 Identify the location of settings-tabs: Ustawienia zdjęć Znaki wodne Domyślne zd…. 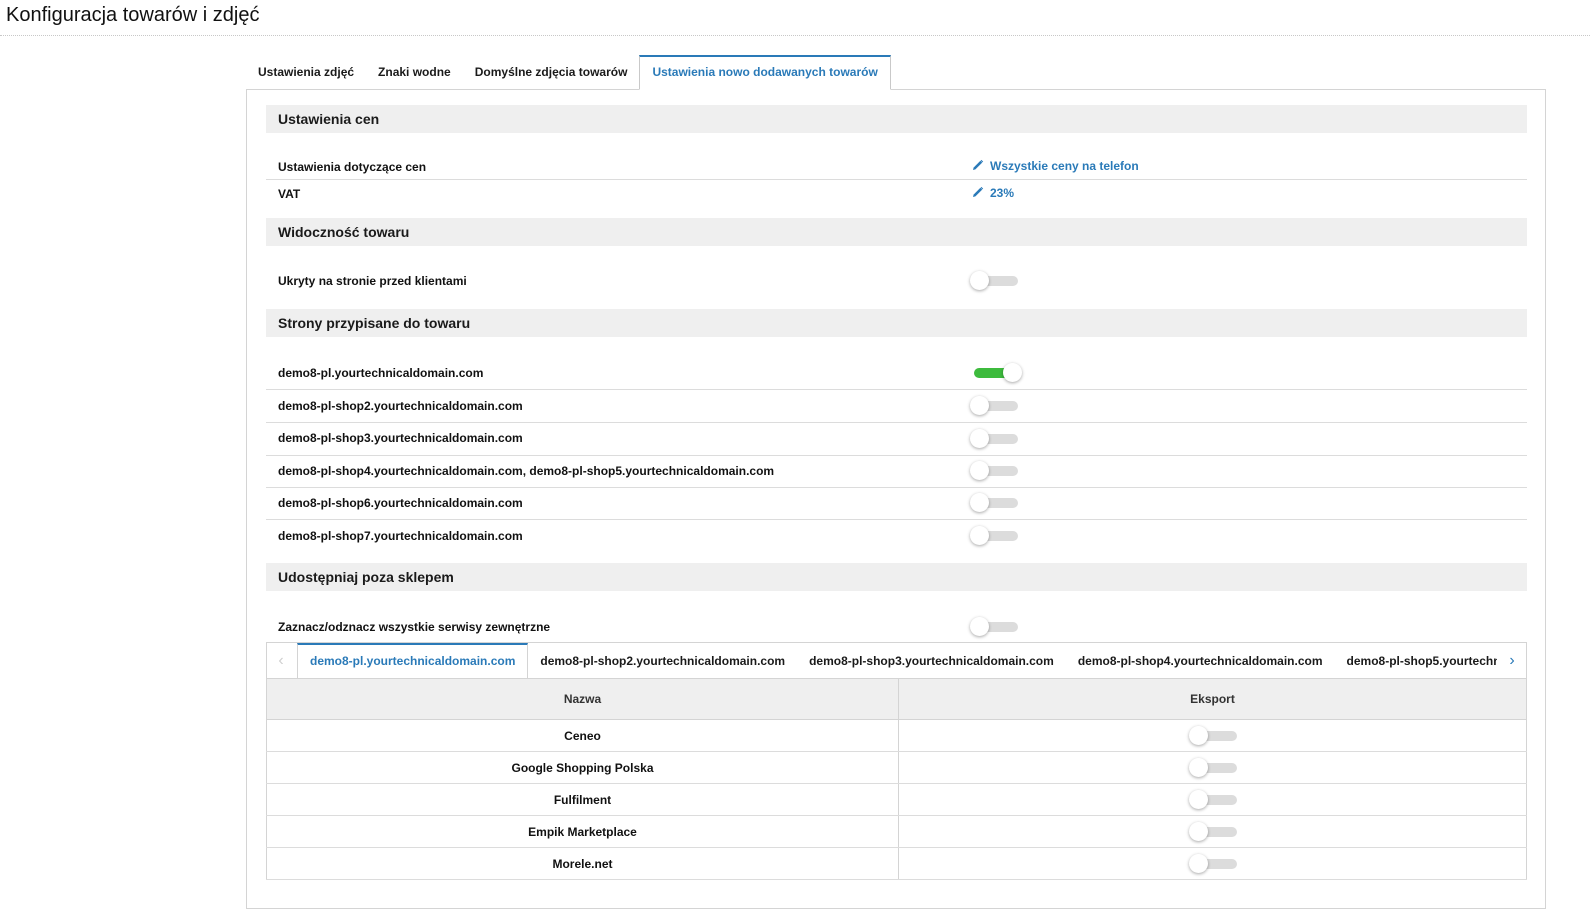
(568, 72).